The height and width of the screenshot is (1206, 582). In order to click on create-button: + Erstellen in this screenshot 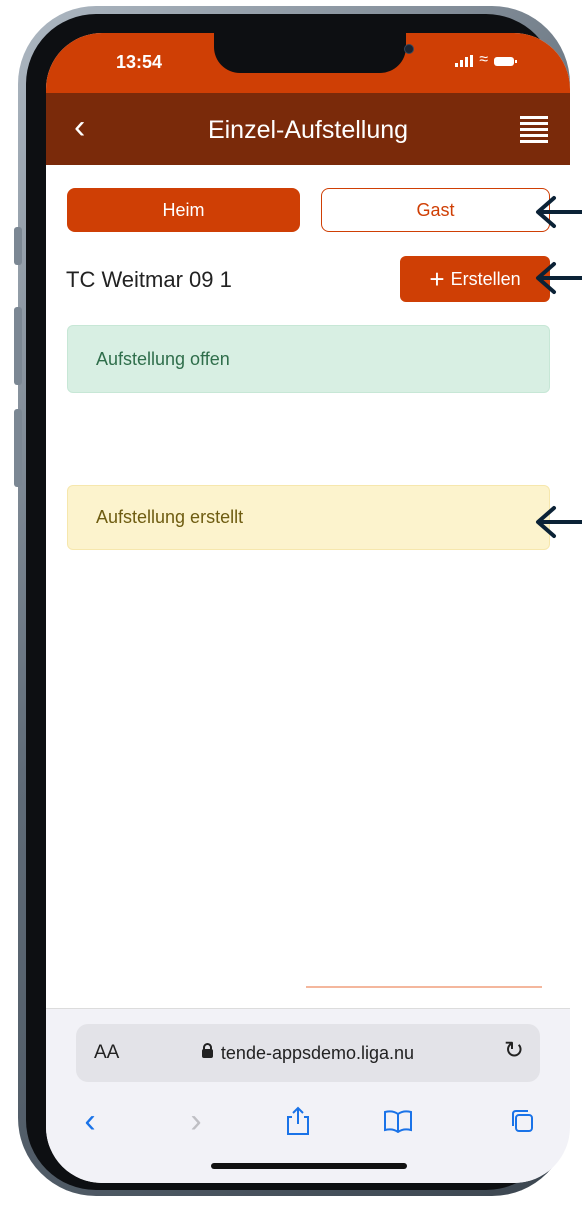, I will do `click(475, 279)`.